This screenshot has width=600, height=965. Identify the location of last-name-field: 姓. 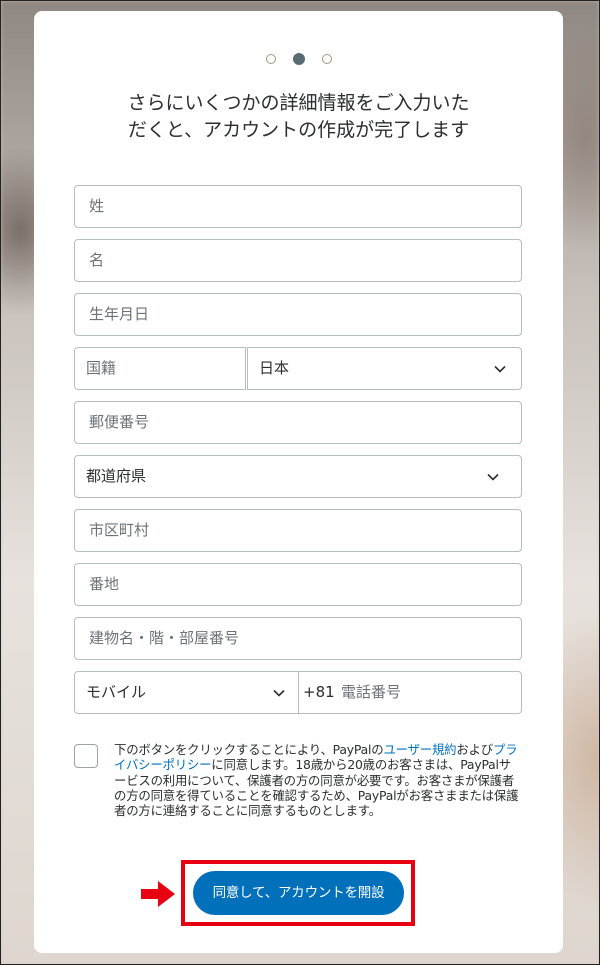
(298, 206).